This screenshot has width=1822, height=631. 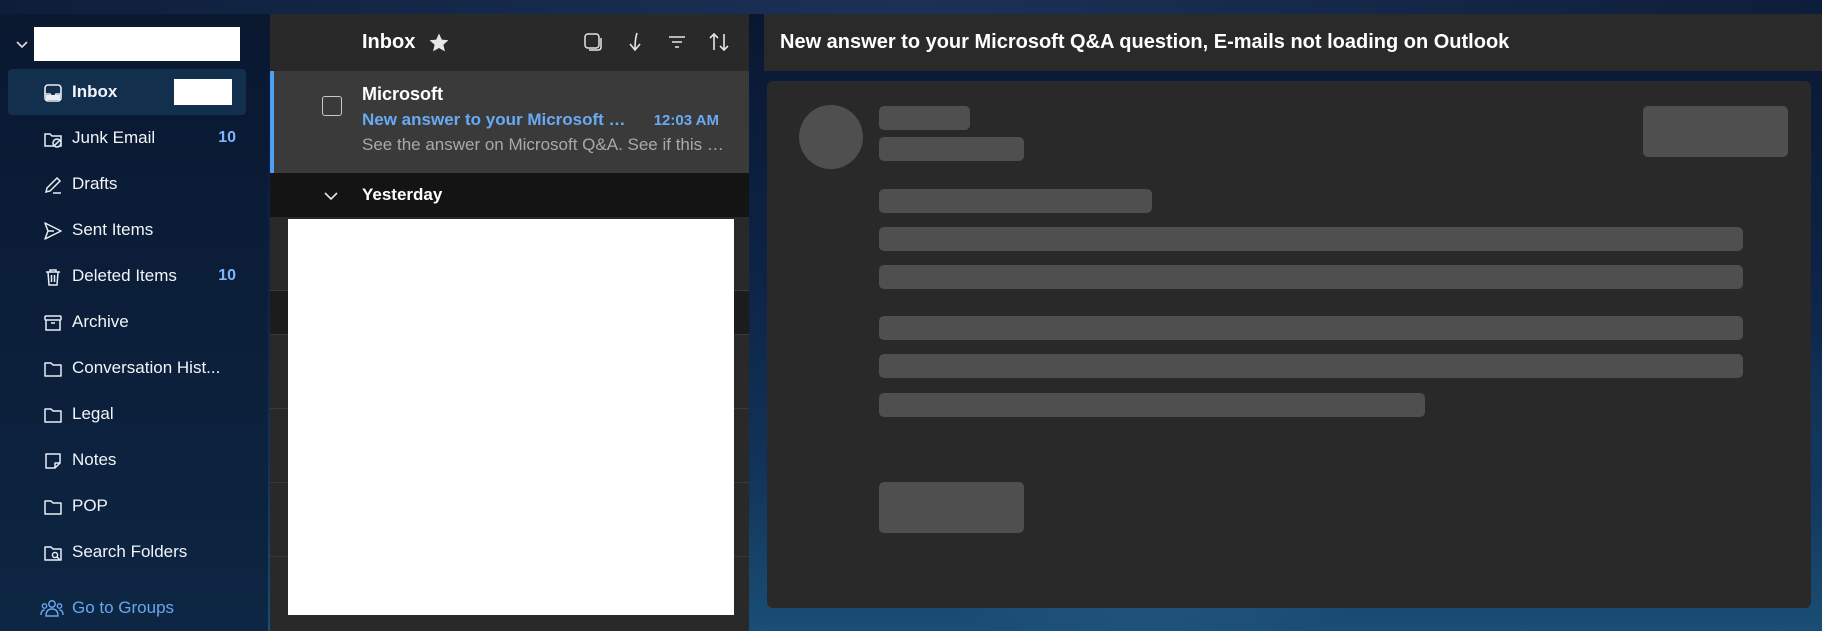 I want to click on avatar-placeholder, so click(x=831, y=137).